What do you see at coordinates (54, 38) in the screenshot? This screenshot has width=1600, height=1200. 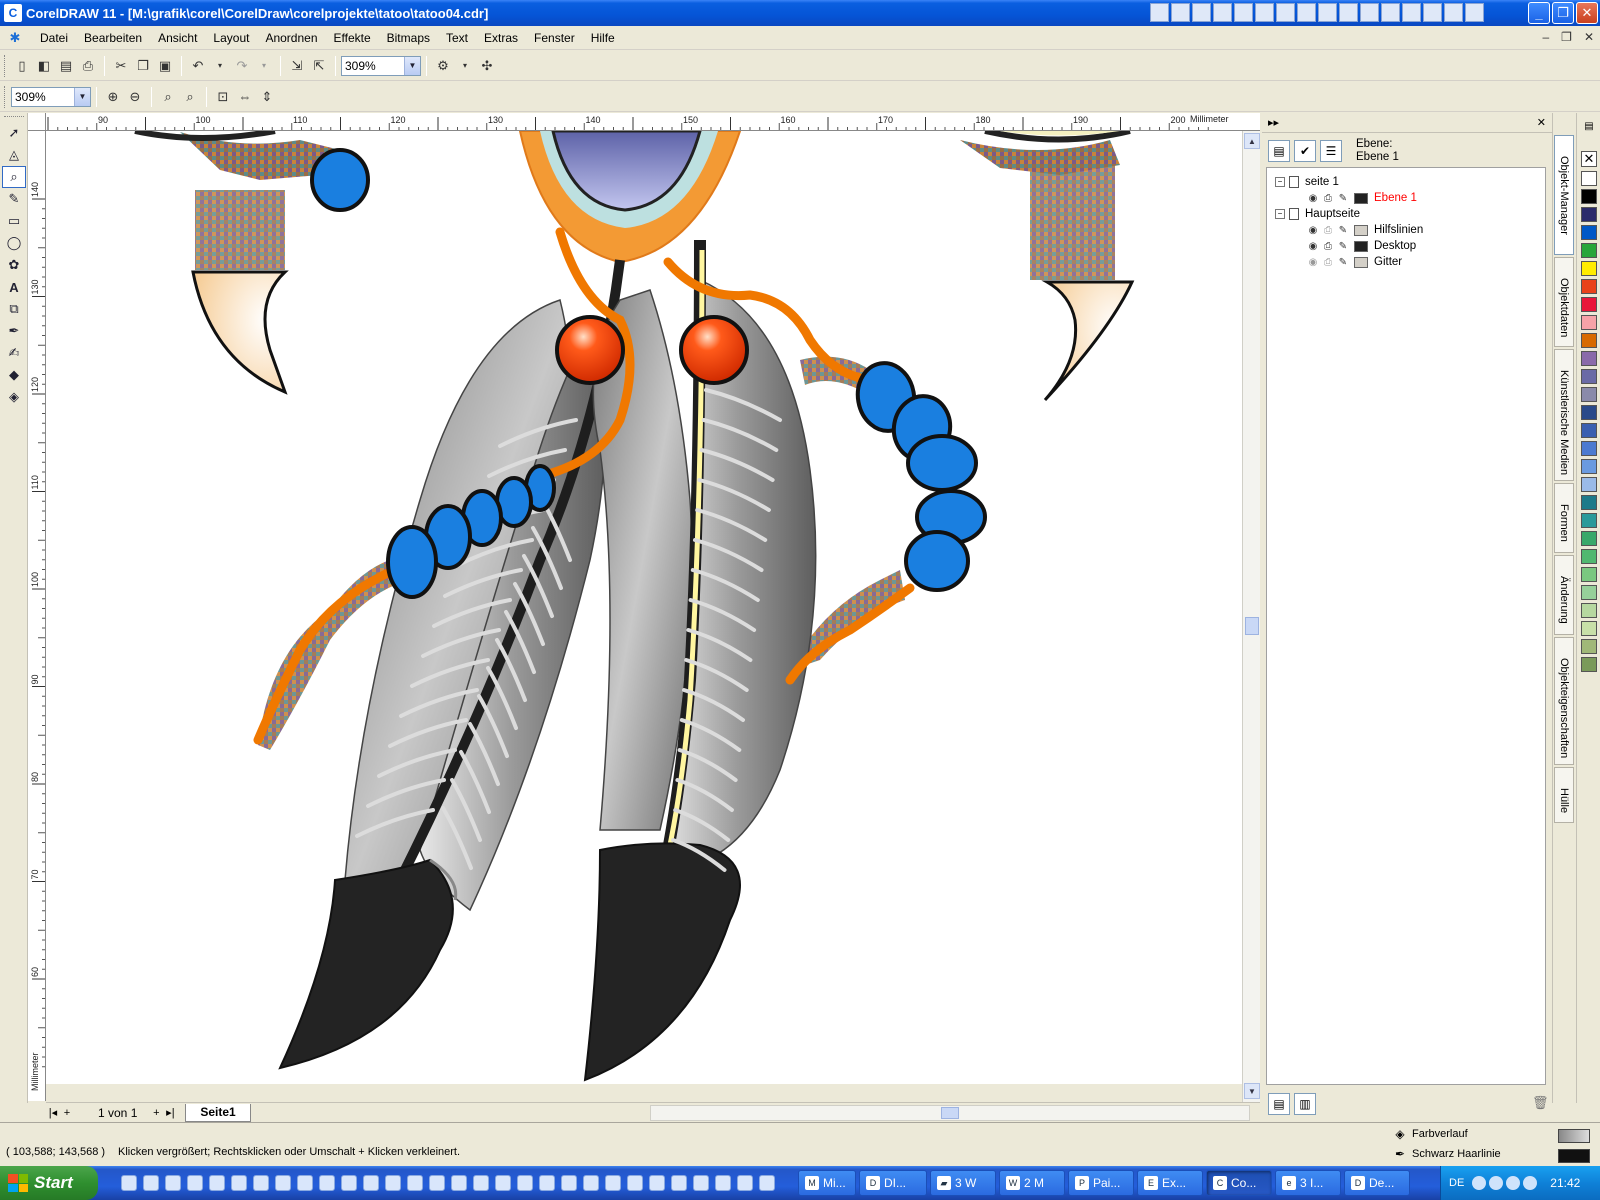 I see `menu-datei: Datei` at bounding box center [54, 38].